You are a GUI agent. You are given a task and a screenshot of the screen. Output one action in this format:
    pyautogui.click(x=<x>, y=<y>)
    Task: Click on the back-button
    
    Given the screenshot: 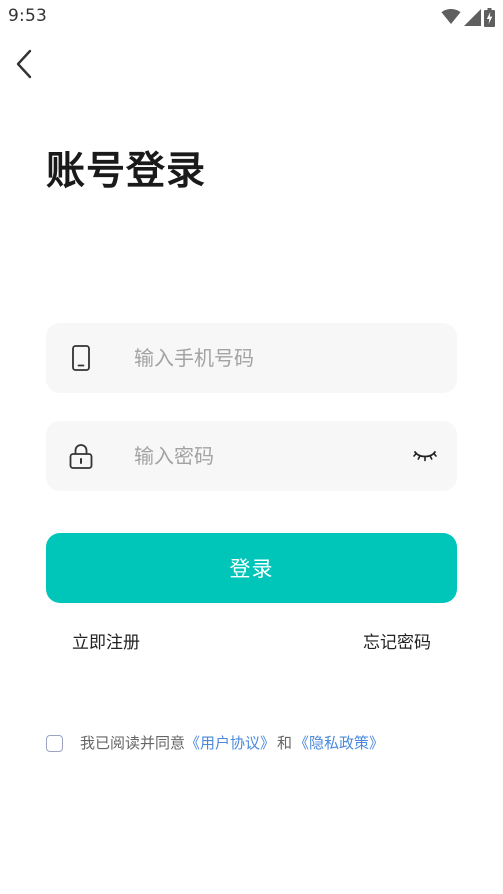 What is the action you would take?
    pyautogui.click(x=24, y=66)
    